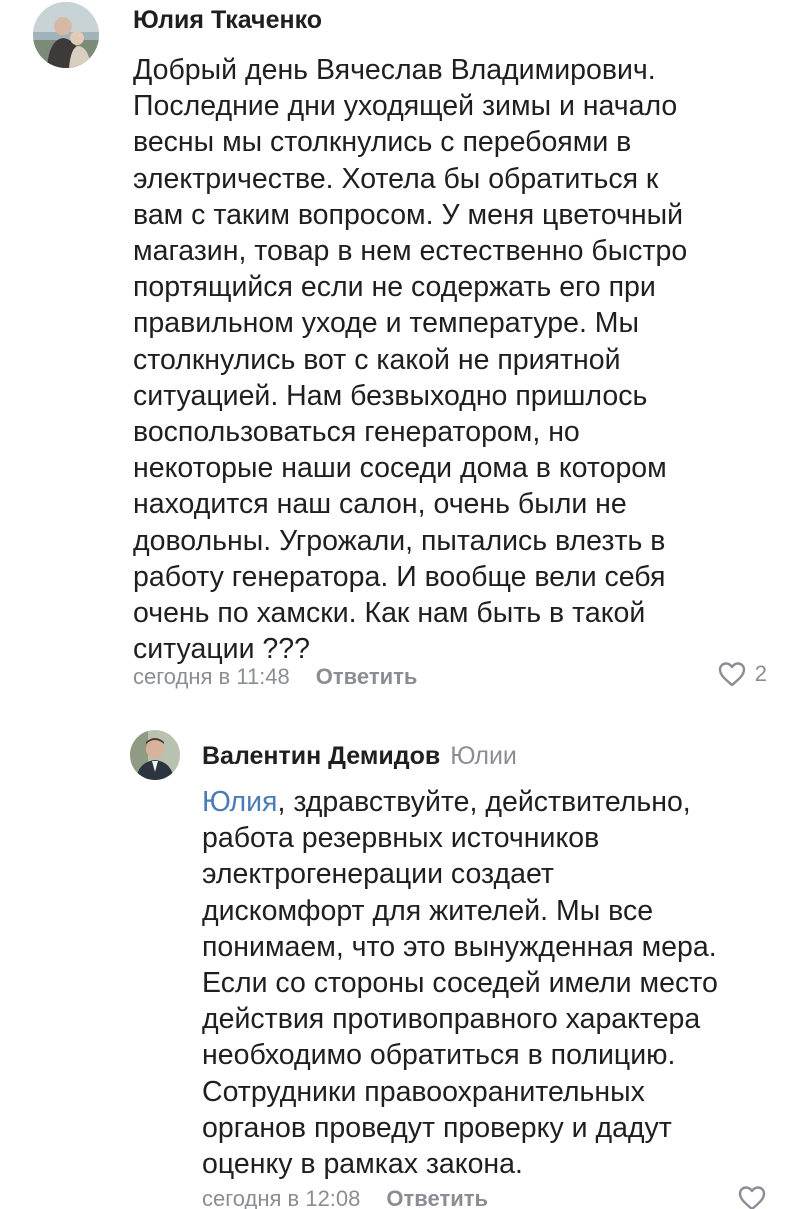 Image resolution: width=800 pixels, height=1209 pixels. Describe the element at coordinates (356, 432) in the screenshot. I see `text-line: воспользоваться генератором, но` at that location.